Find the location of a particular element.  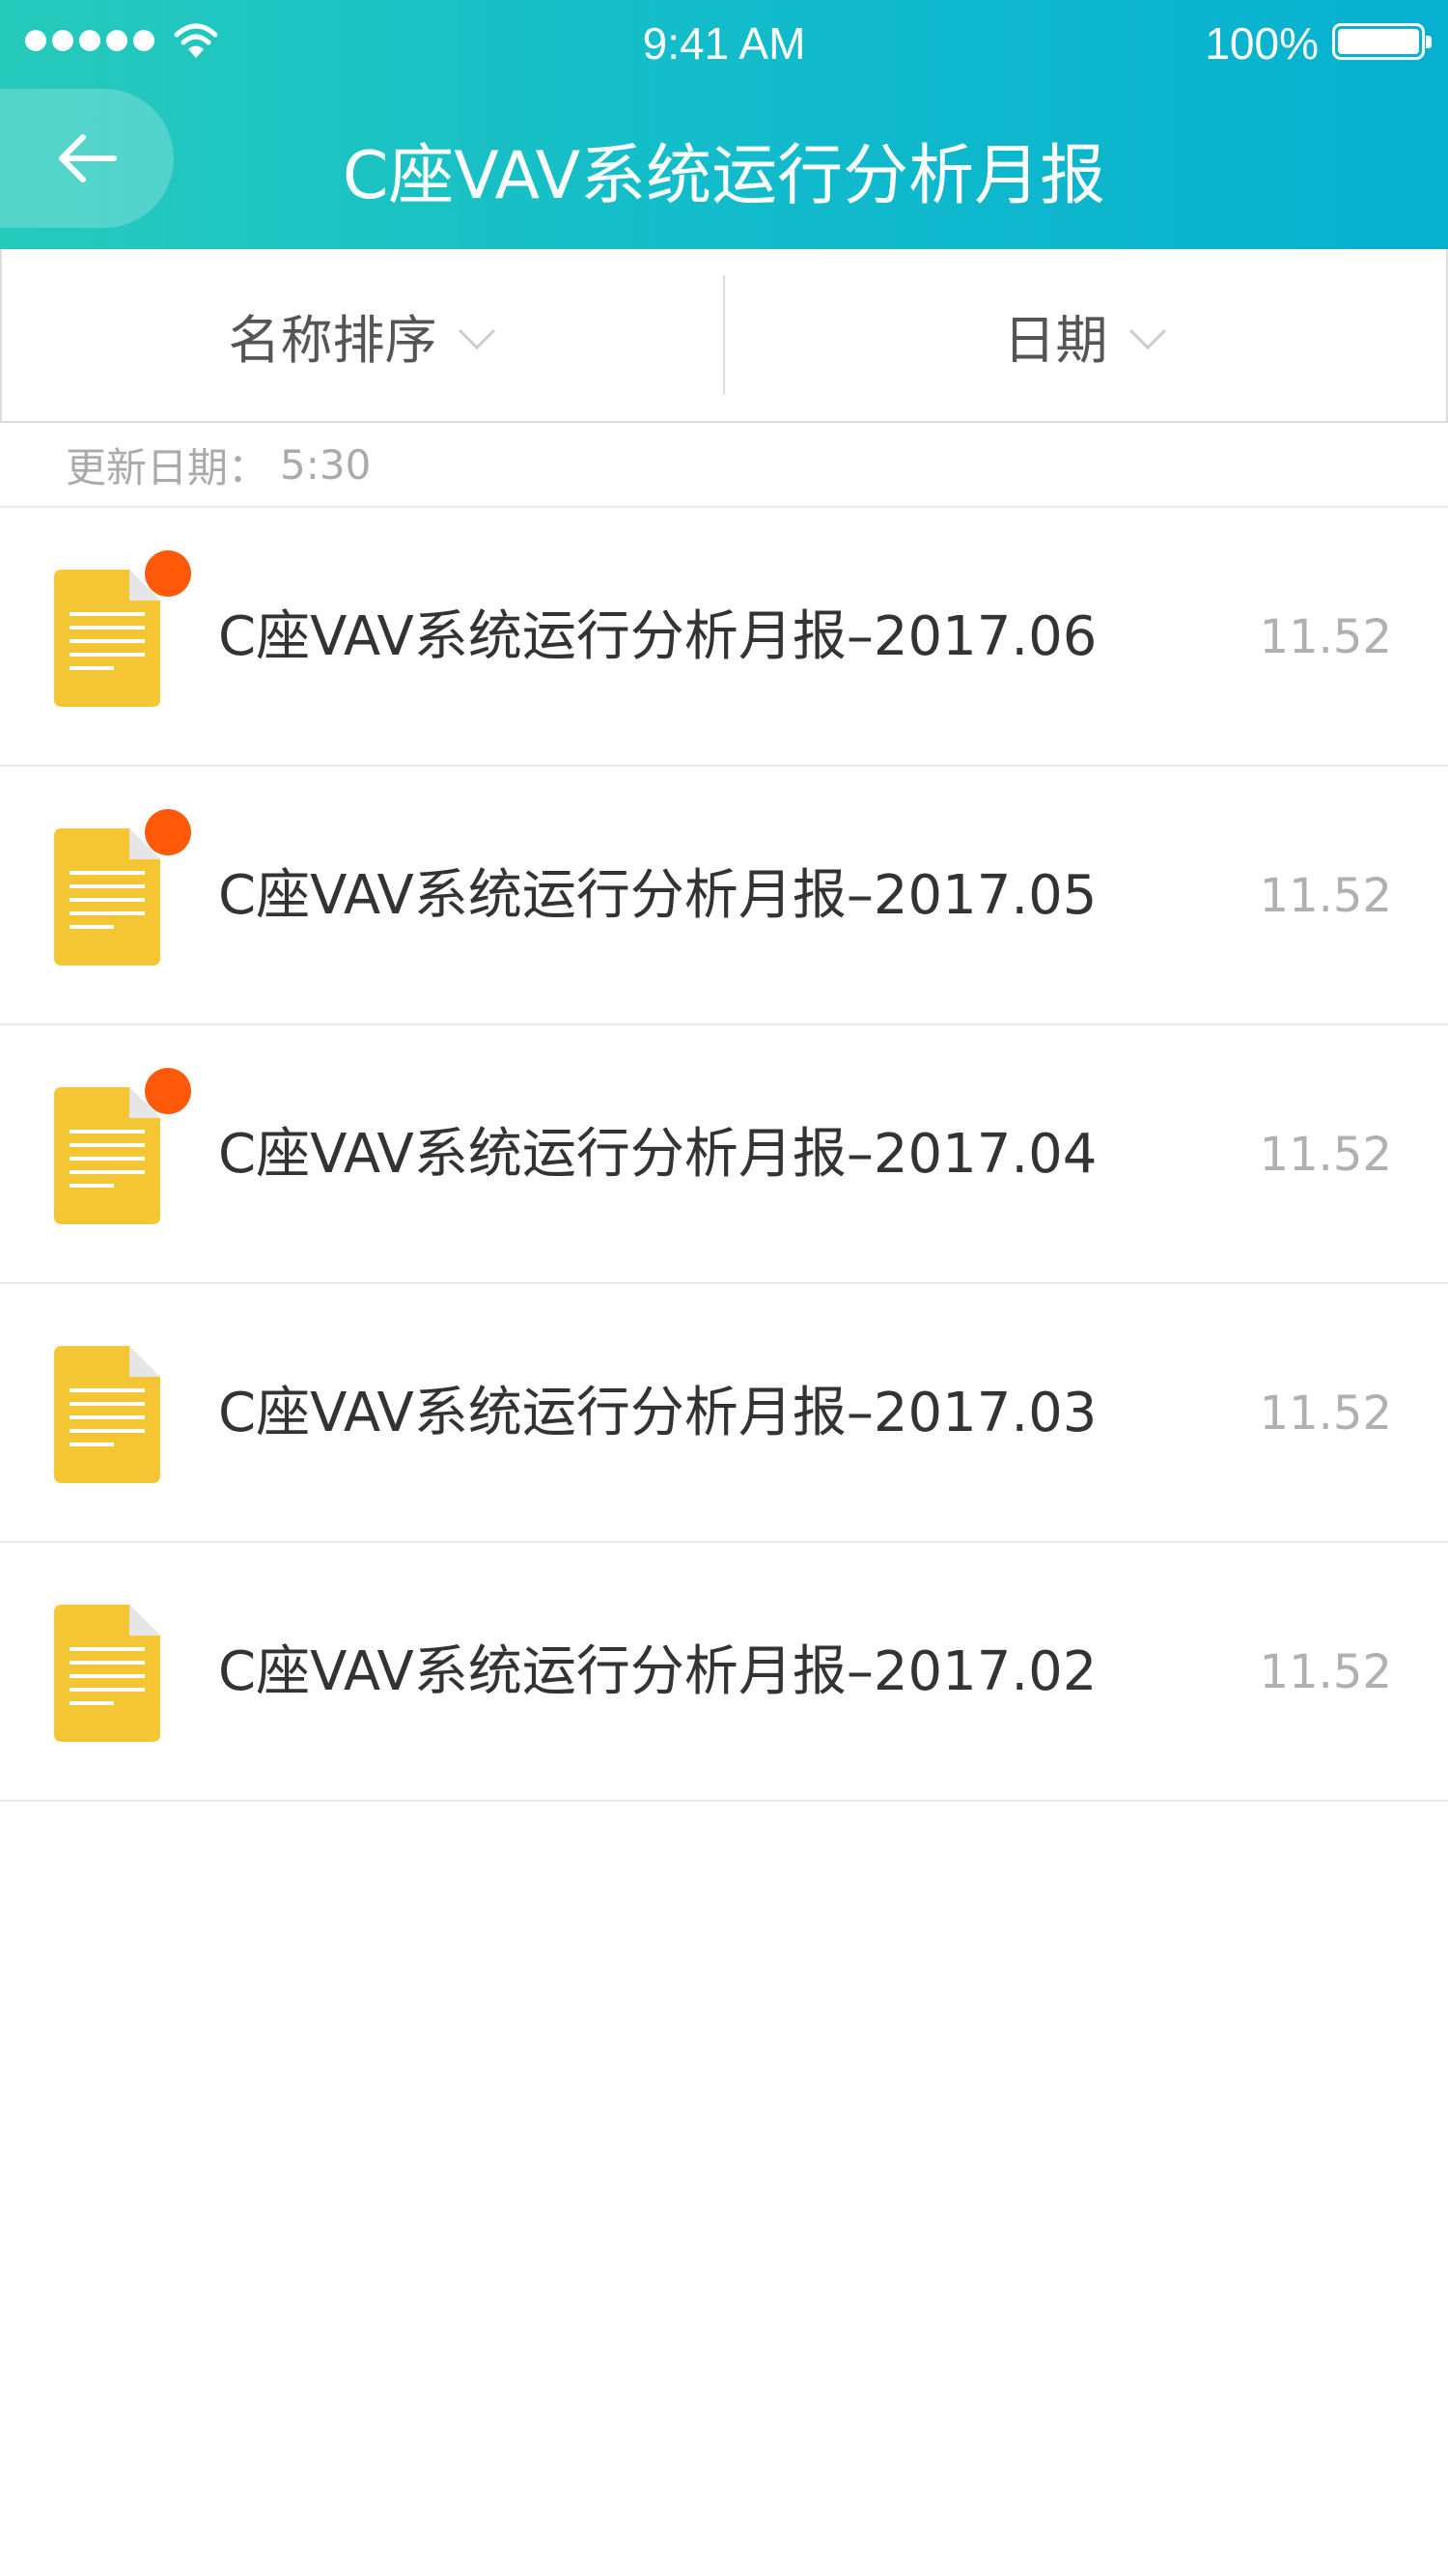

report-list-item: C座VAV系统运行分析月报–2017.06 11.52 is located at coordinates (724, 638).